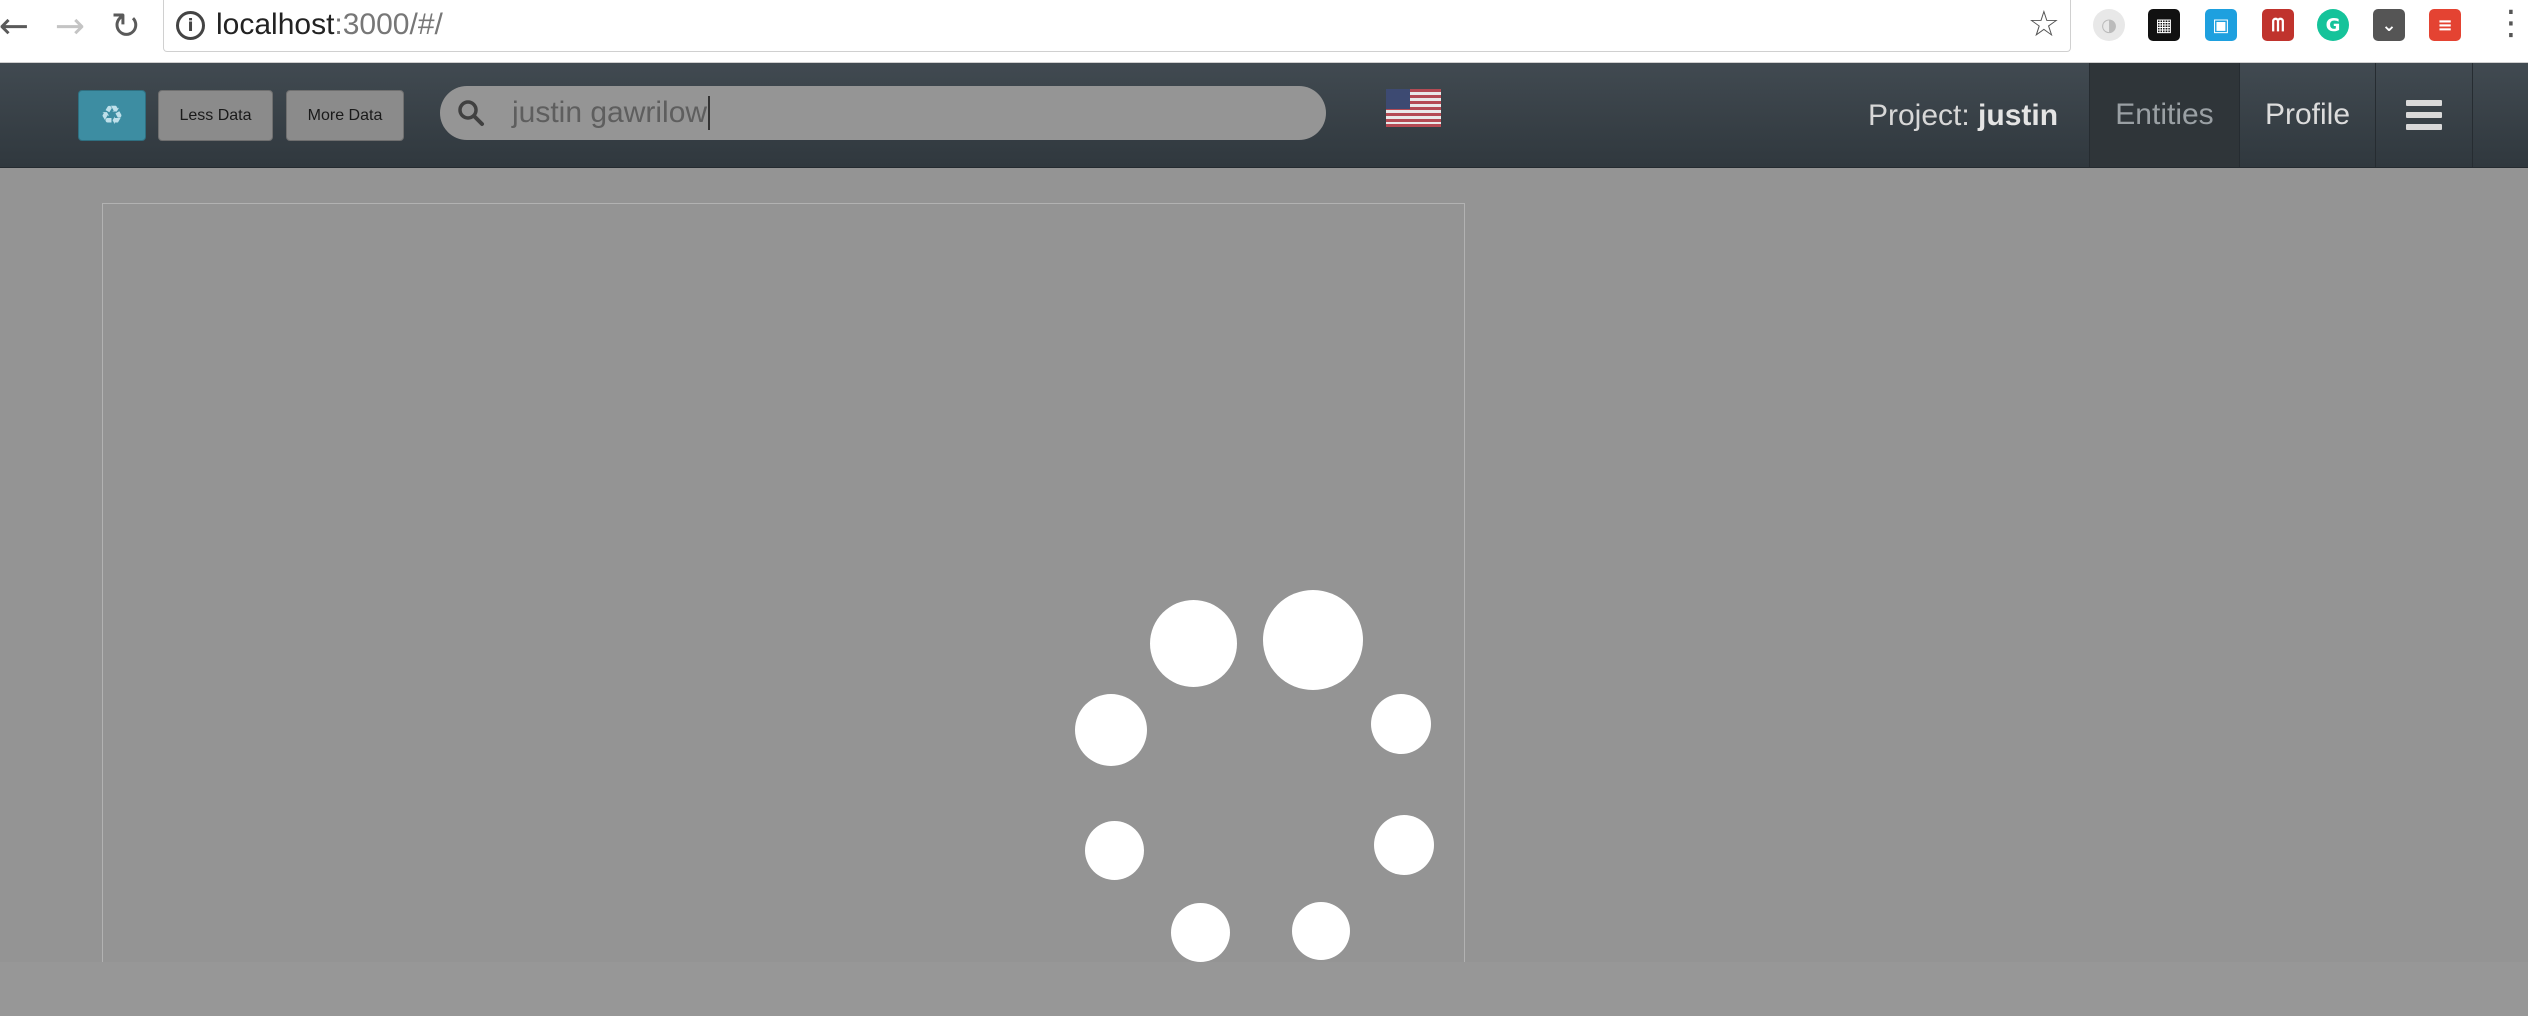  Describe the element at coordinates (1117, 26) in the screenshot. I see `address-bar: i localhost:3000/#/ ☆` at that location.